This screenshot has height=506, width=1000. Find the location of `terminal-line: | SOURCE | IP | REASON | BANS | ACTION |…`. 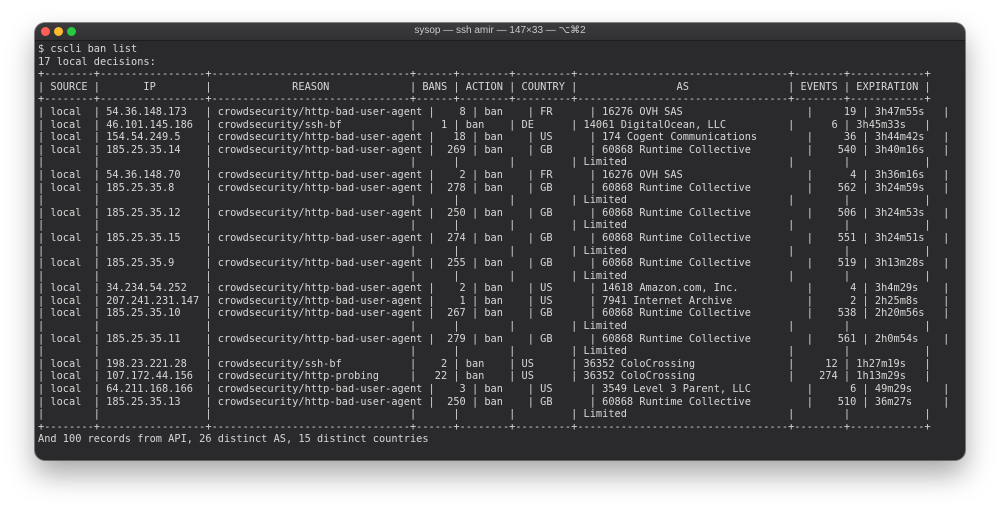

terminal-line: | SOURCE | IP | REASON | BANS | ACTION |… is located at coordinates (484, 86).